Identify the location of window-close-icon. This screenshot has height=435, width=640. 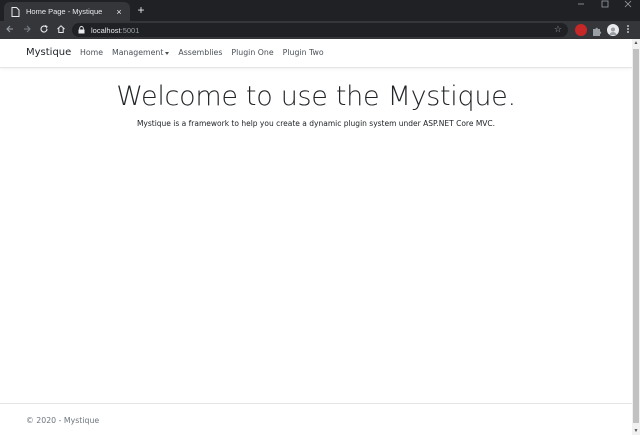
(628, 7).